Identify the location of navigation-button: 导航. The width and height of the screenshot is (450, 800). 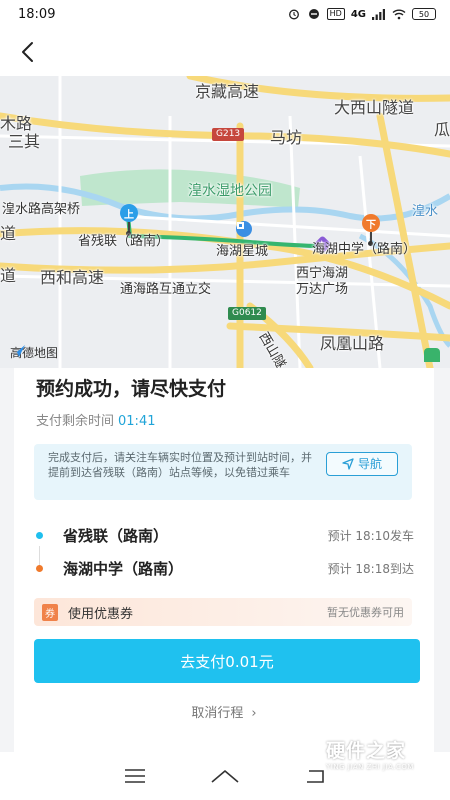
(362, 464).